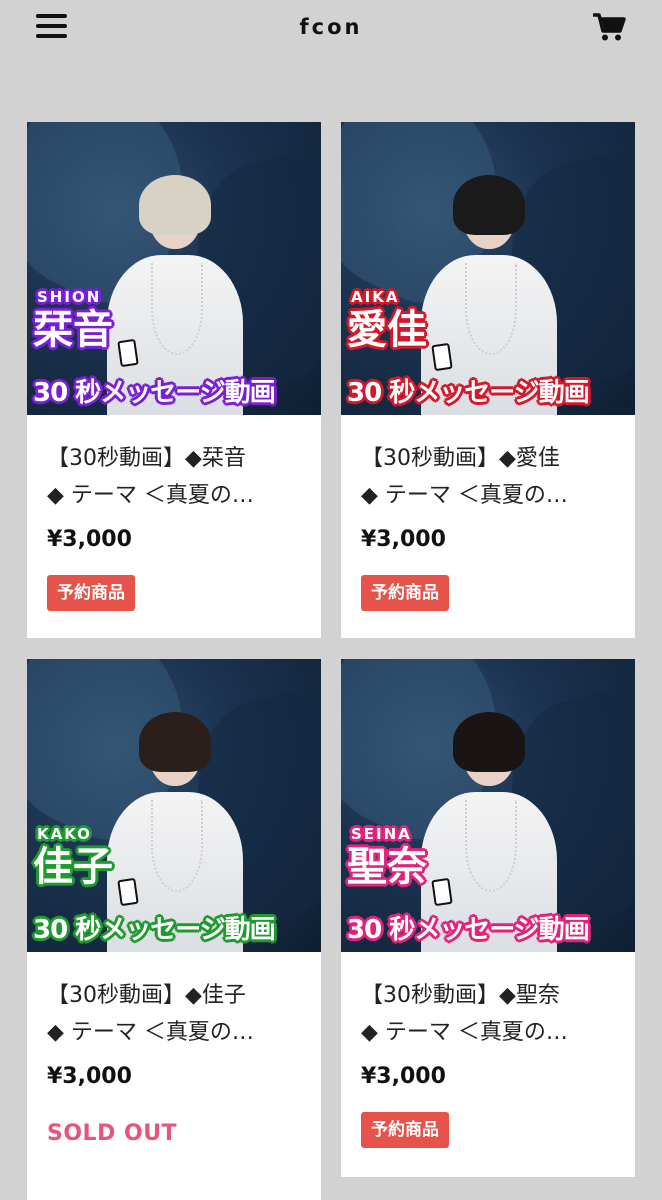  What do you see at coordinates (375, 297) in the screenshot?
I see `member-name-roman: AIKA` at bounding box center [375, 297].